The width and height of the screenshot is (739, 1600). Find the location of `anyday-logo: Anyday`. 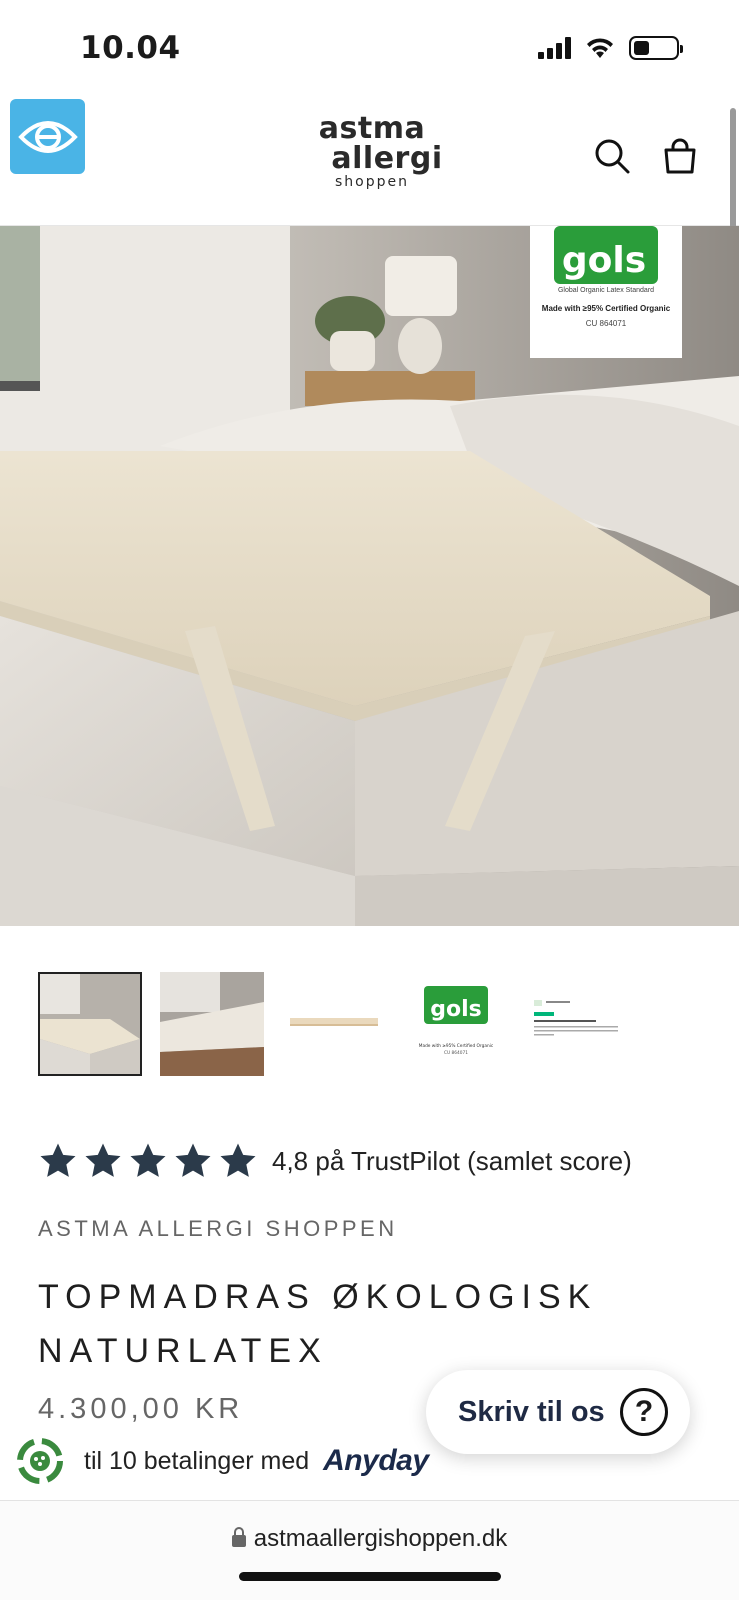

anyday-logo: Anyday is located at coordinates (376, 1460).